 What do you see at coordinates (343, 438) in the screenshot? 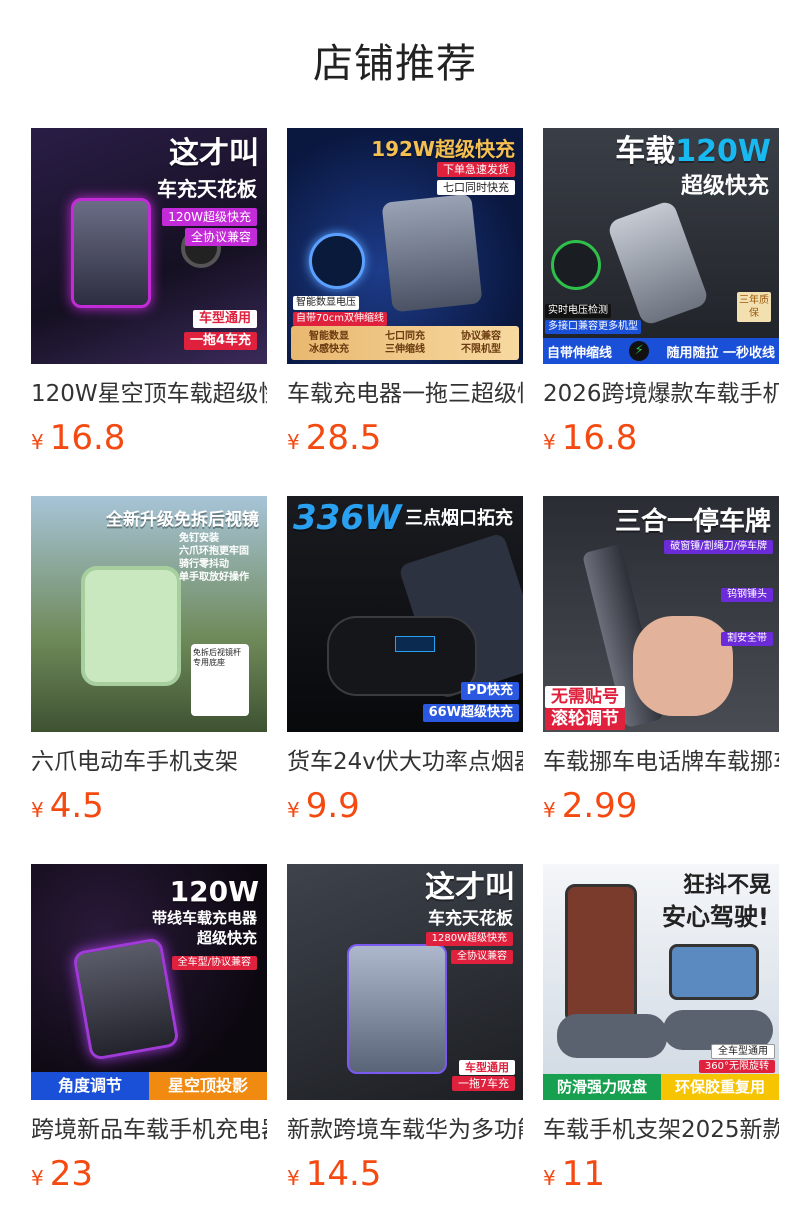
I see `price-amount: 28.5` at bounding box center [343, 438].